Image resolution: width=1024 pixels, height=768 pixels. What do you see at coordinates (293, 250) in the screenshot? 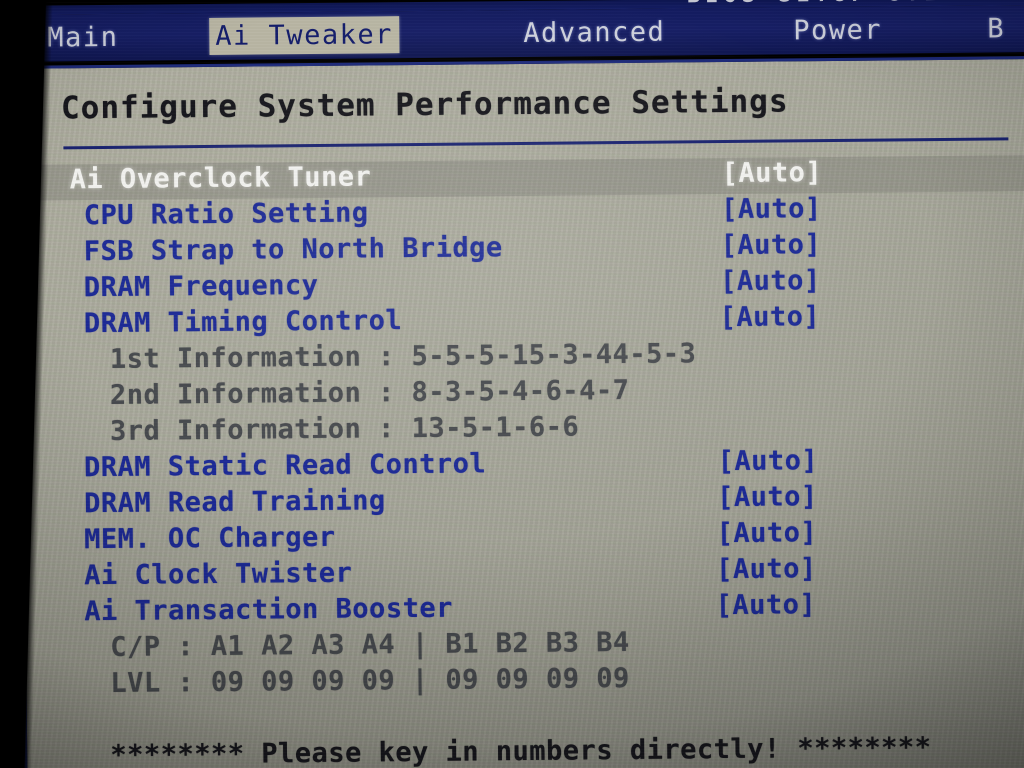
I see `setting-label: FSB Strap to North Bridge` at bounding box center [293, 250].